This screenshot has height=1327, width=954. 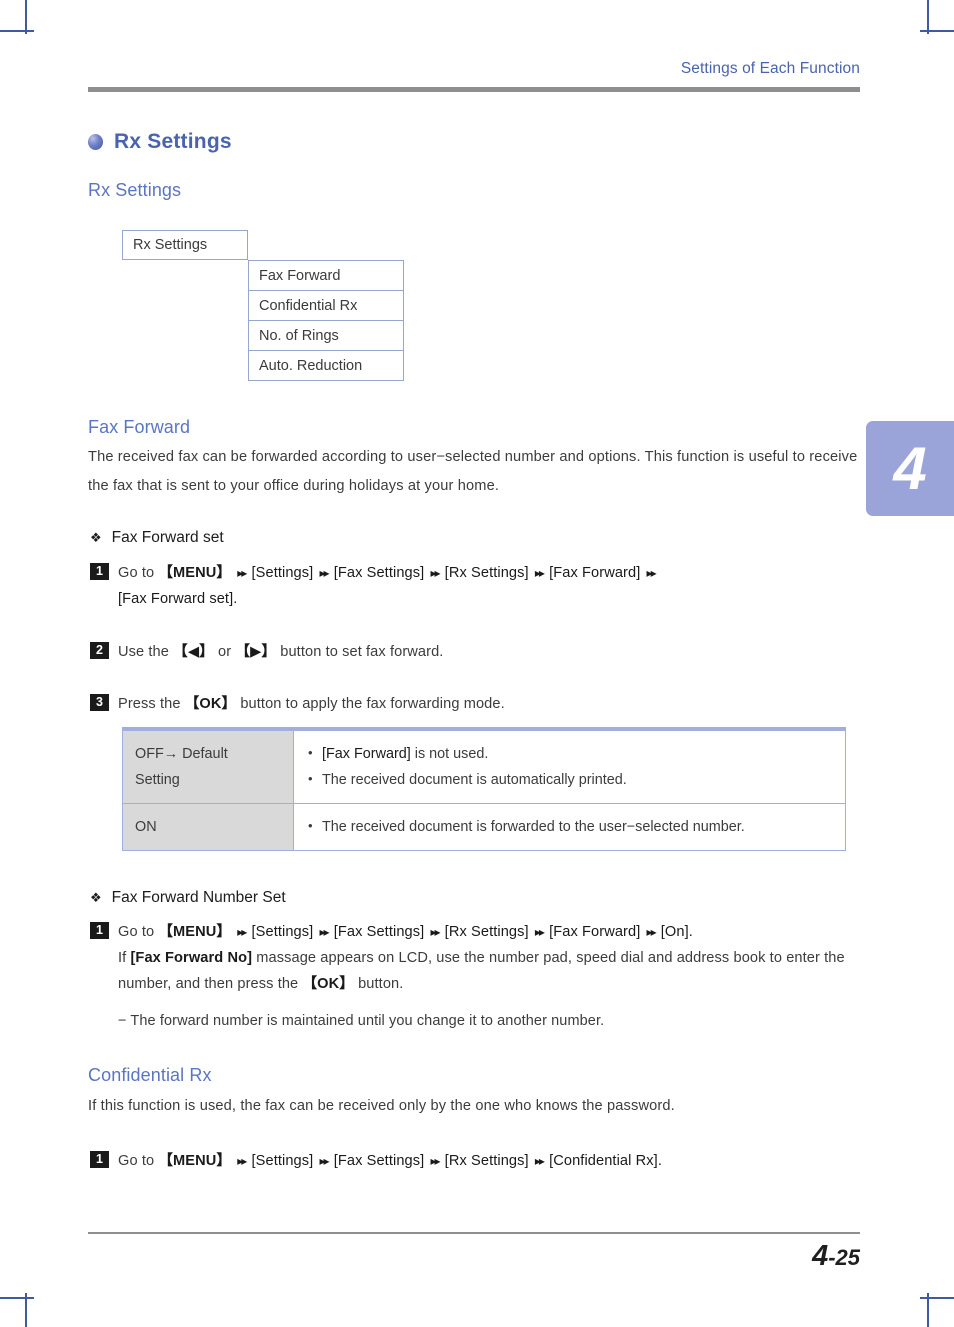 What do you see at coordinates (326, 336) in the screenshot?
I see `menu-map-item: No. of Rings` at bounding box center [326, 336].